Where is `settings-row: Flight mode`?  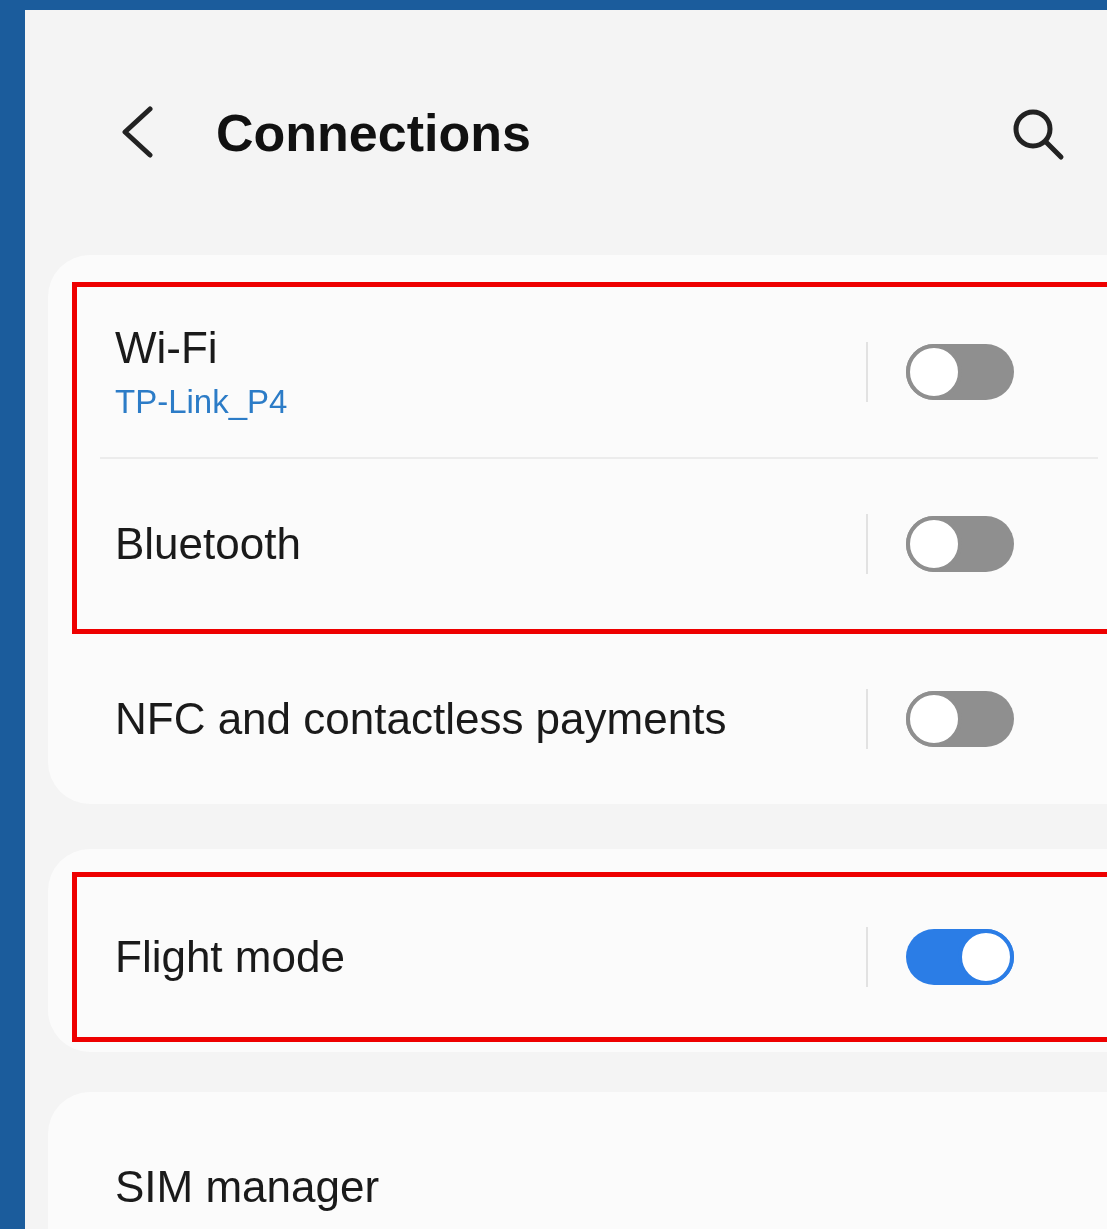
settings-row: Flight mode is located at coordinates (592, 957).